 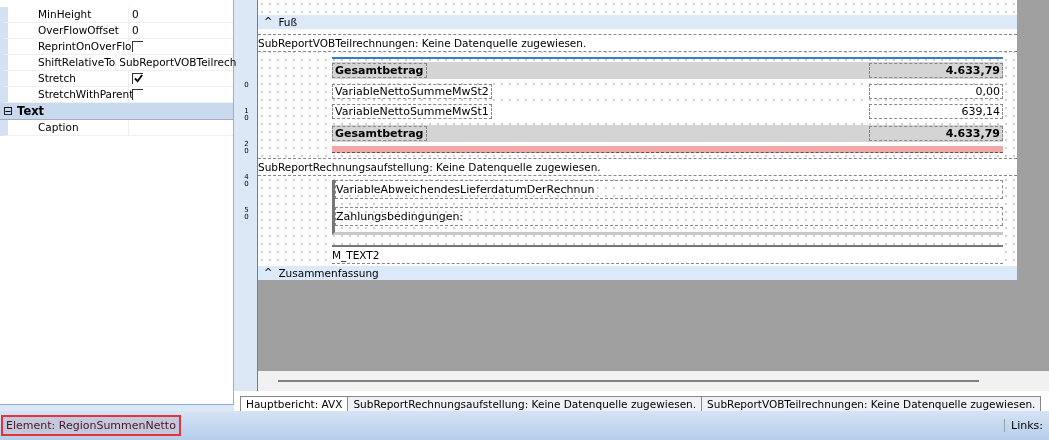 I want to click on variable-field: VariableNettoSummeMwSt1, so click(x=412, y=112).